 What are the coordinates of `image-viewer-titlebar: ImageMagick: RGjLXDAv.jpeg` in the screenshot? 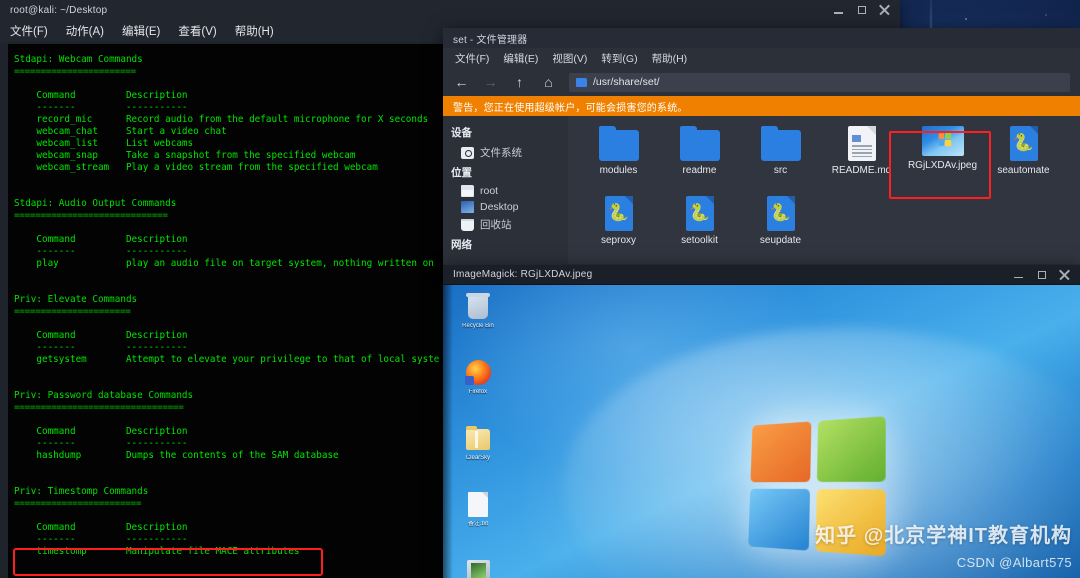 It's located at (761, 275).